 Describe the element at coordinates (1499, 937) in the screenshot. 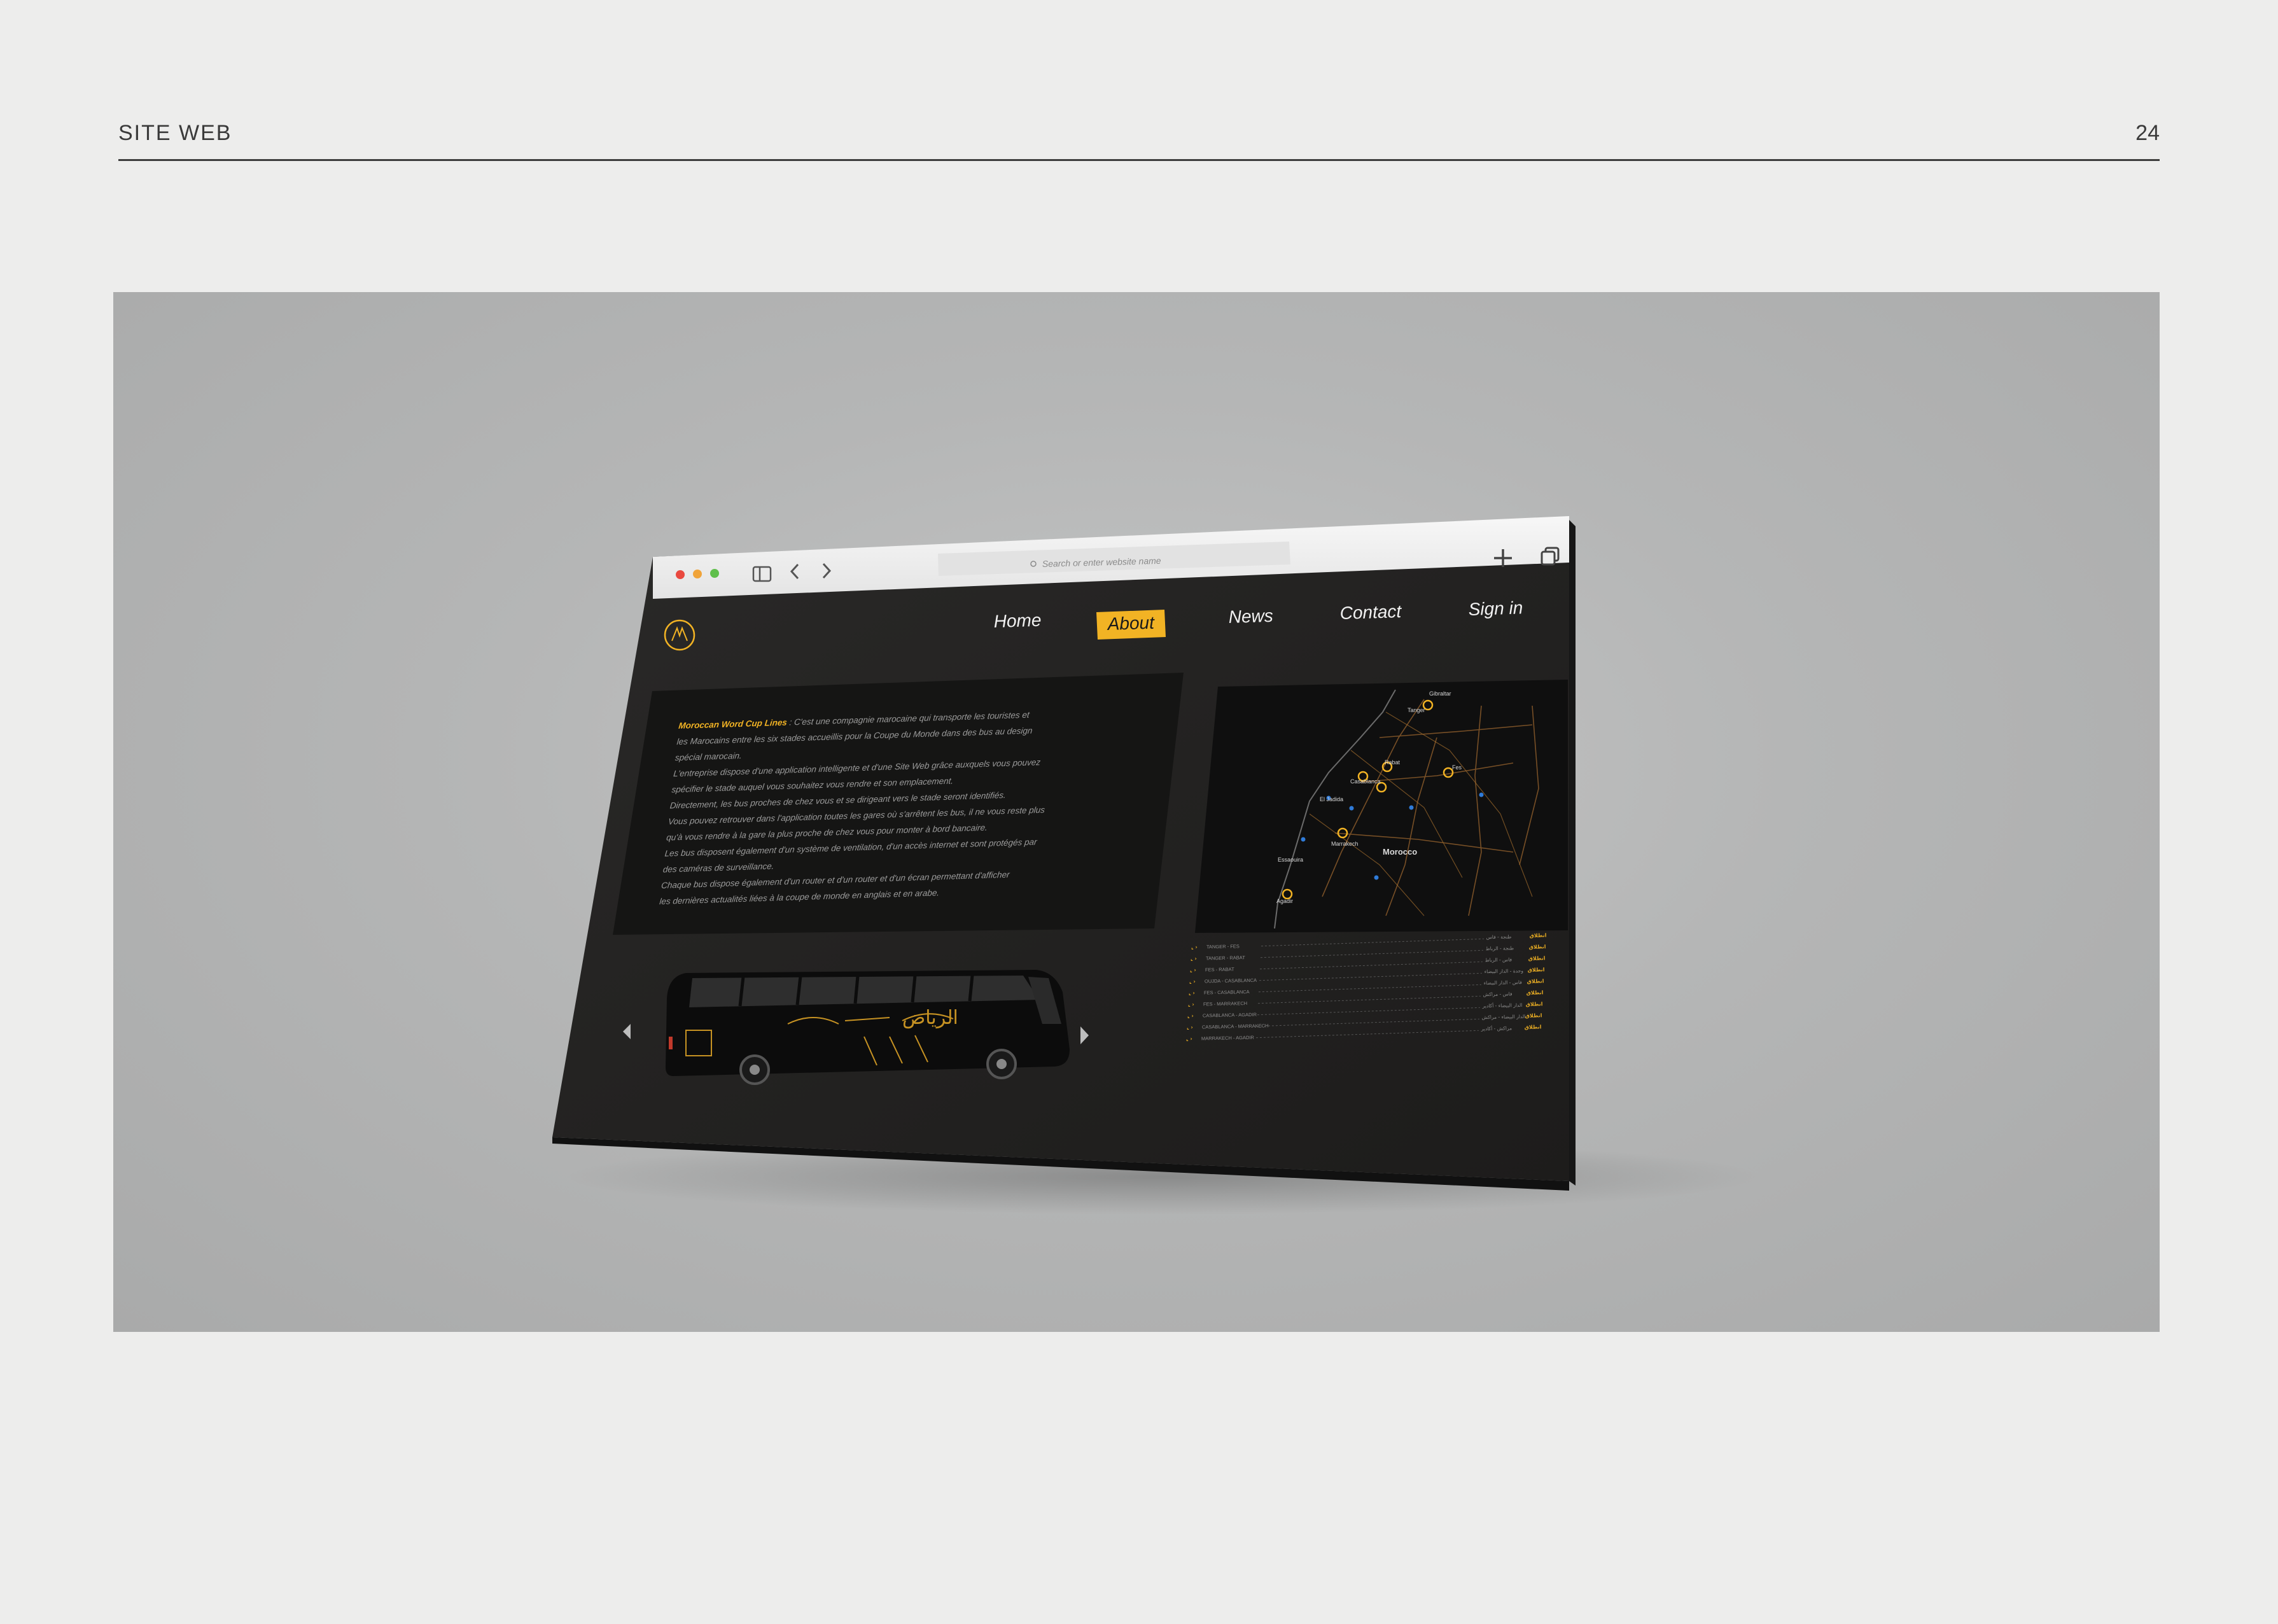

I see `svg-text: طنجة - فاس` at that location.